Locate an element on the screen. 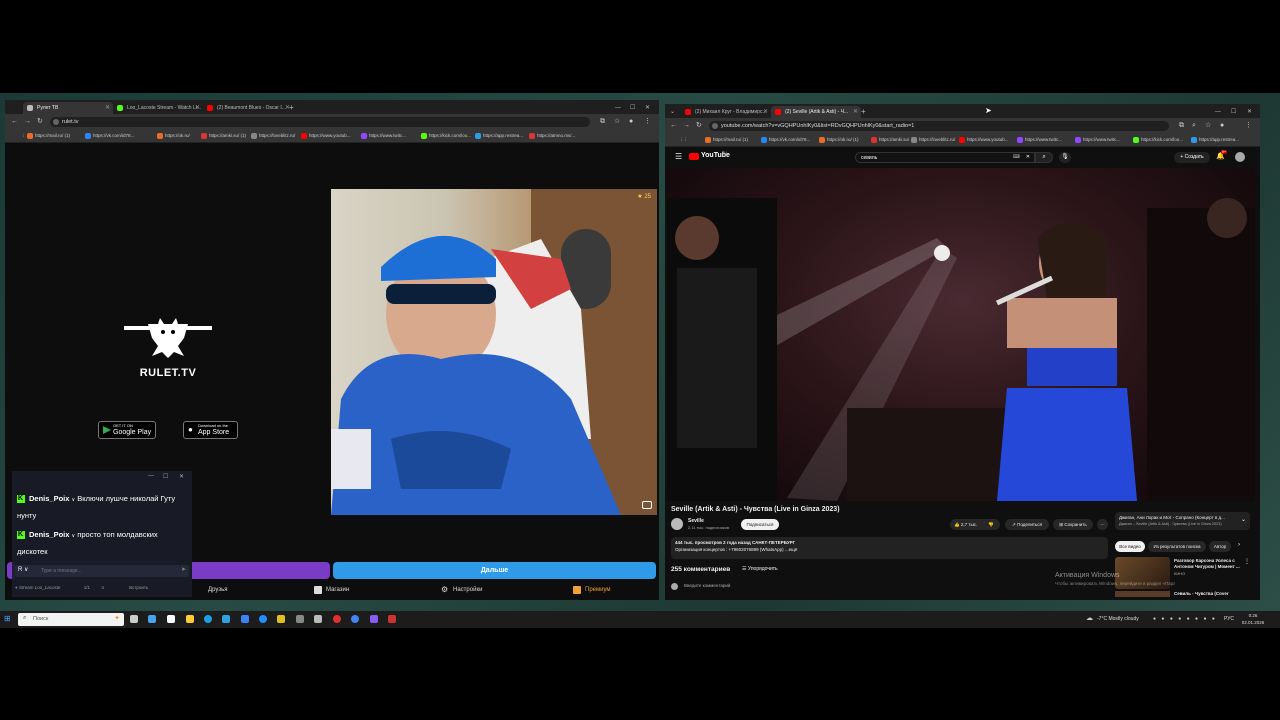 This screenshot has height=720, width=1280. comment-input: Введите комментарий is located at coordinates (707, 585).